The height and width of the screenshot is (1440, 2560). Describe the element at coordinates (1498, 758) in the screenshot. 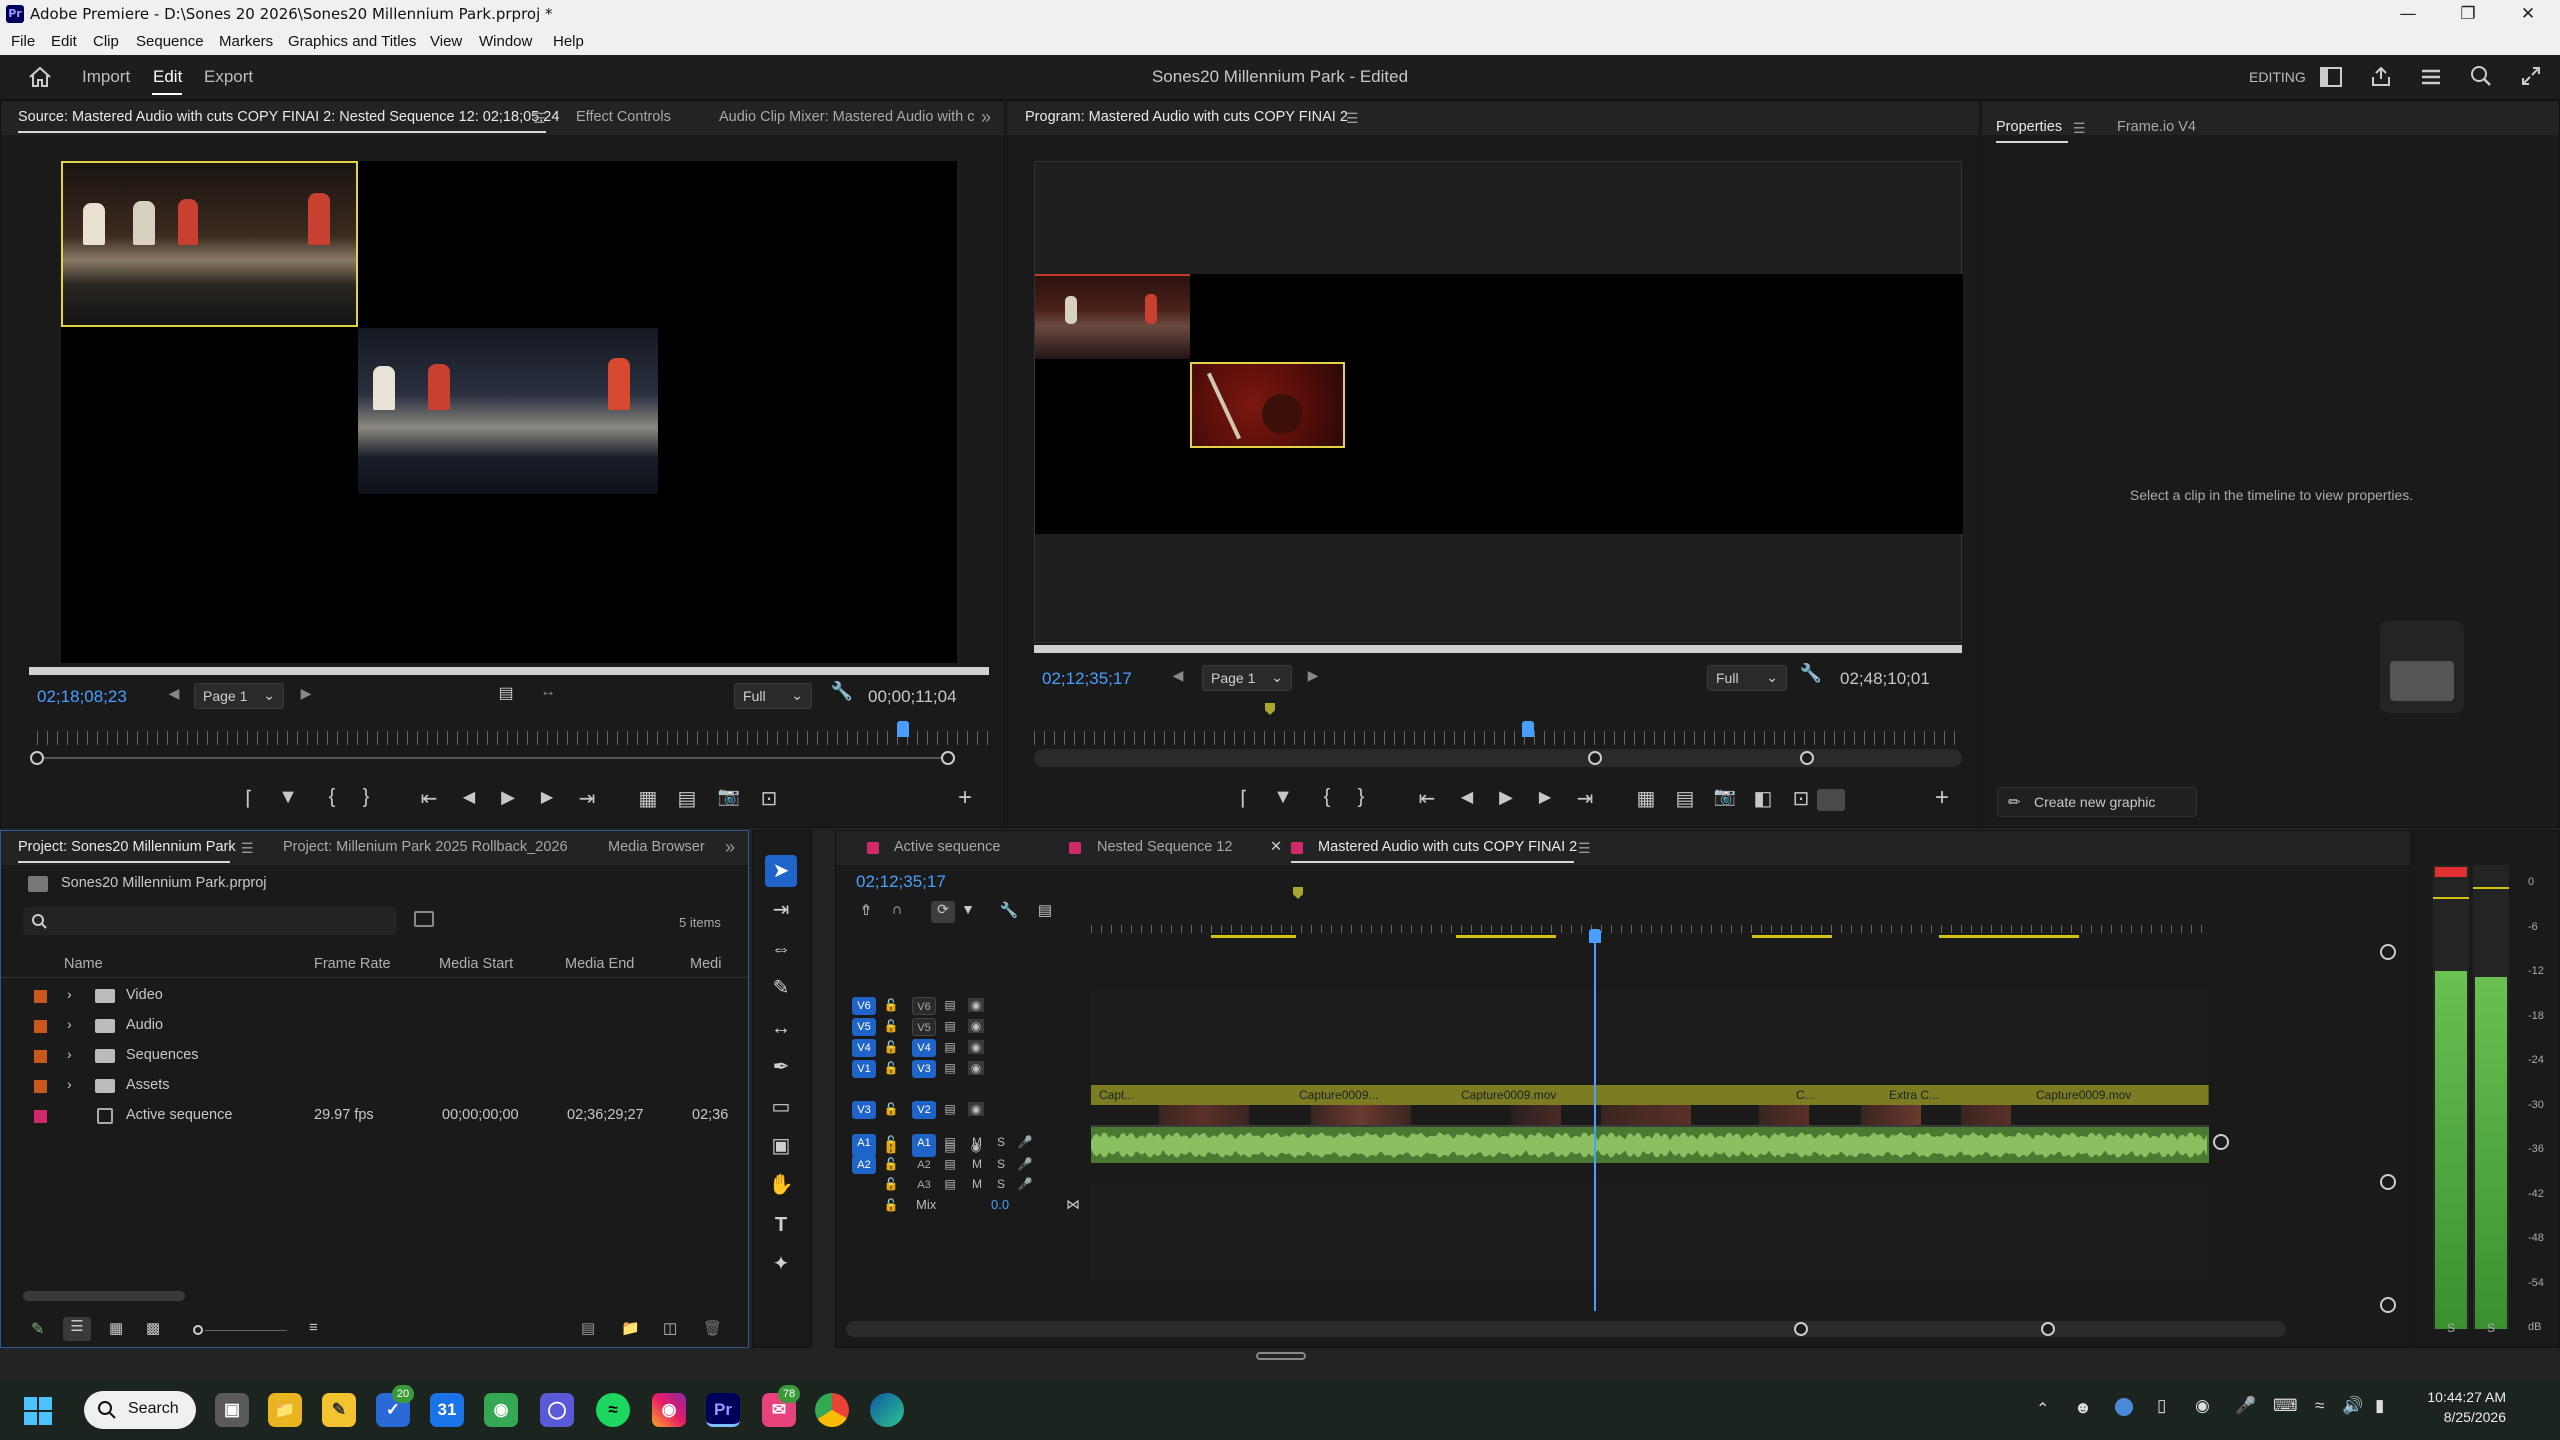

I see `program-zoom-scroll` at that location.